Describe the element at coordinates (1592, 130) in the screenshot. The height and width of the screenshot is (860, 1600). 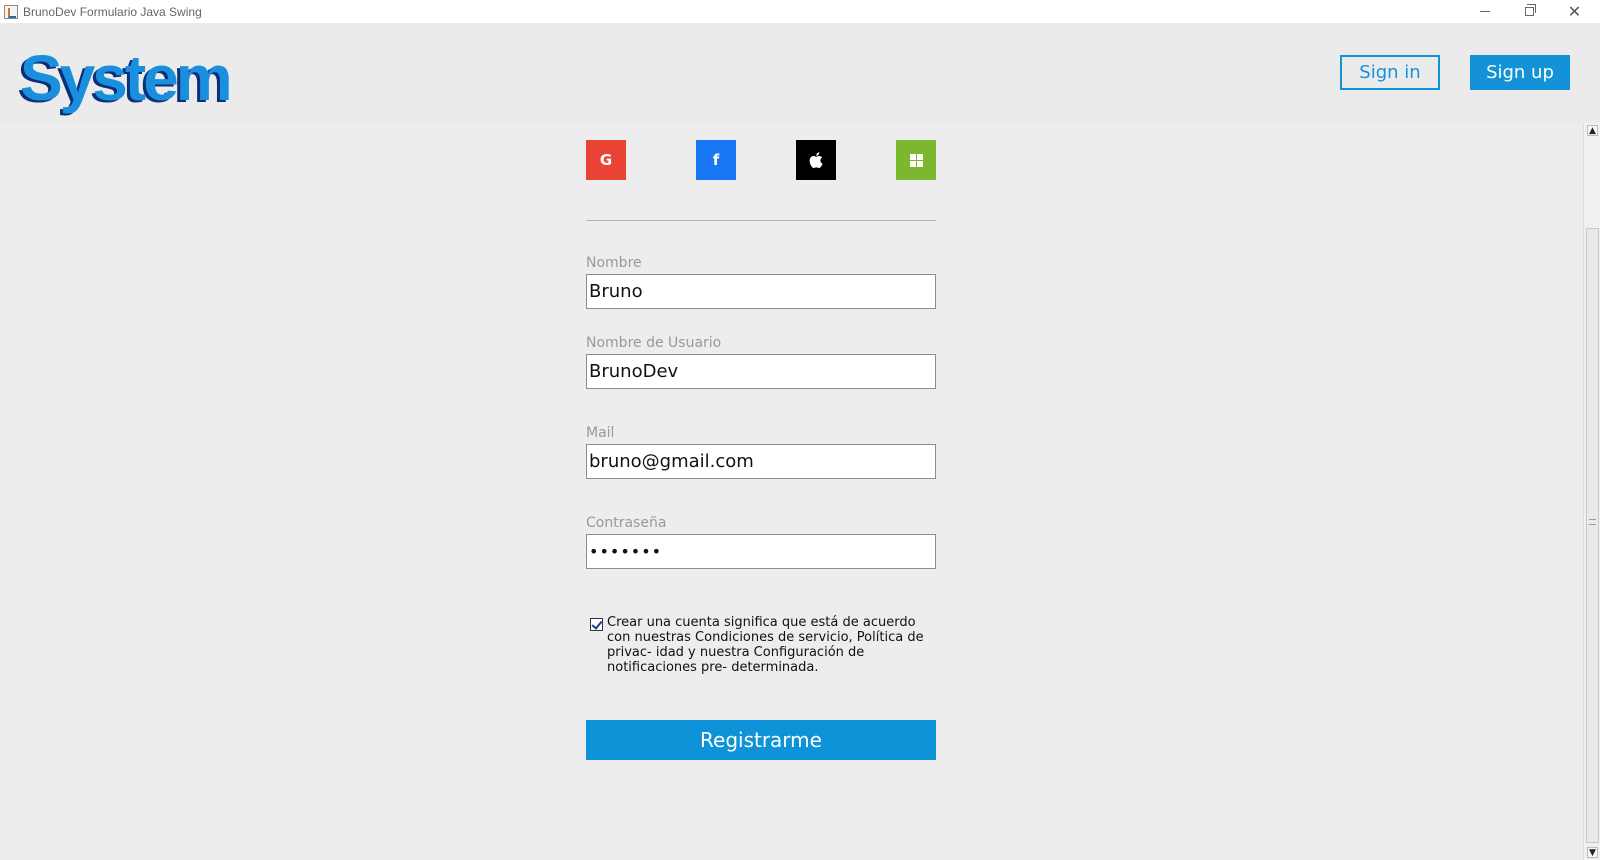
I see `scroll-up-icon: ▲` at that location.